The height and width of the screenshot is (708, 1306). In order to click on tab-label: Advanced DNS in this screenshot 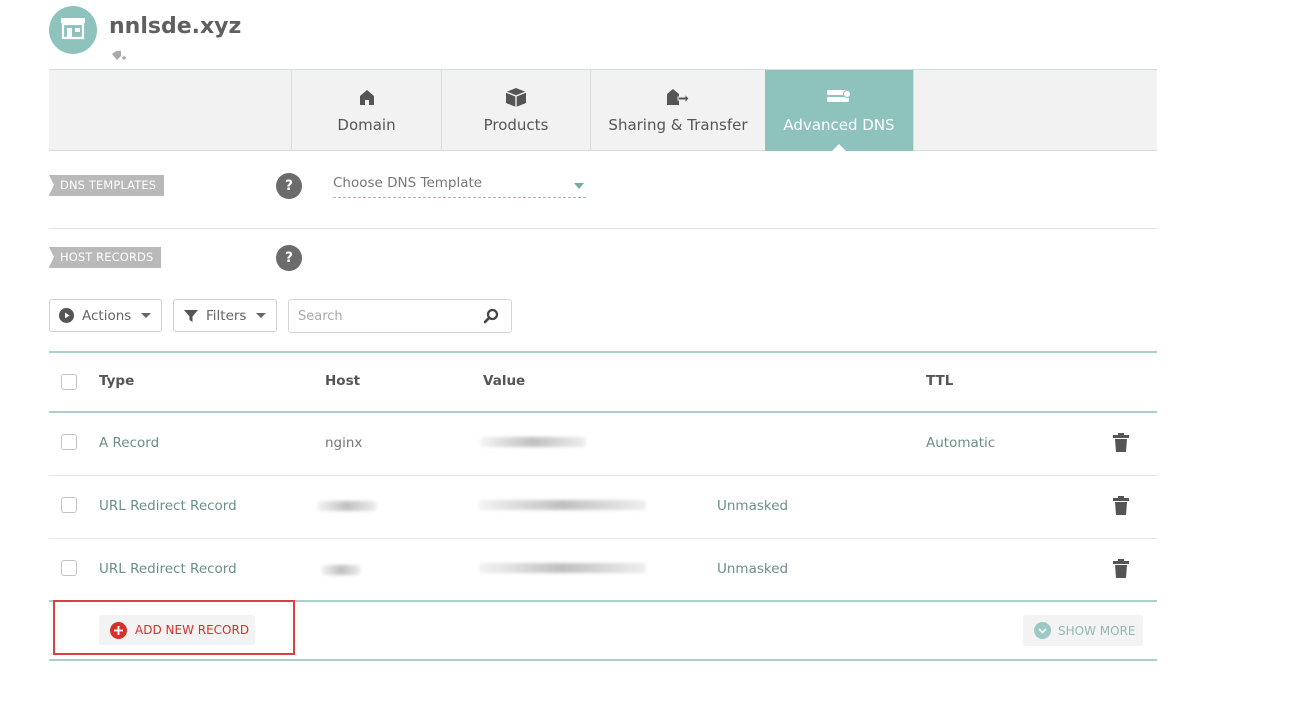, I will do `click(839, 125)`.